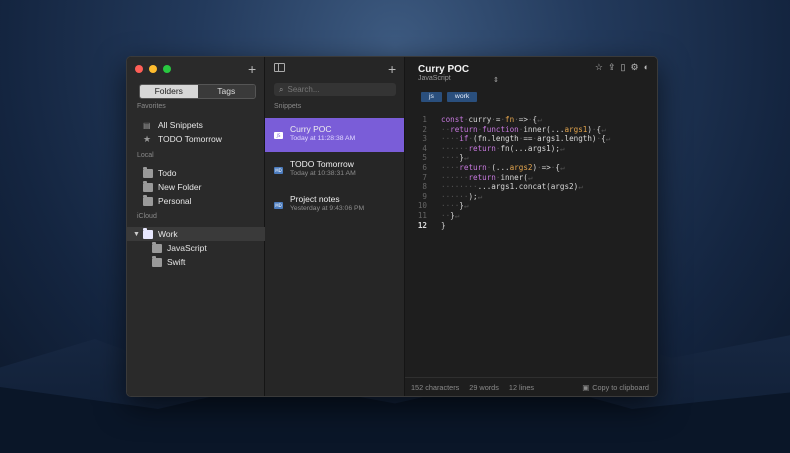  I want to click on star-icon: ☆, so click(599, 67).